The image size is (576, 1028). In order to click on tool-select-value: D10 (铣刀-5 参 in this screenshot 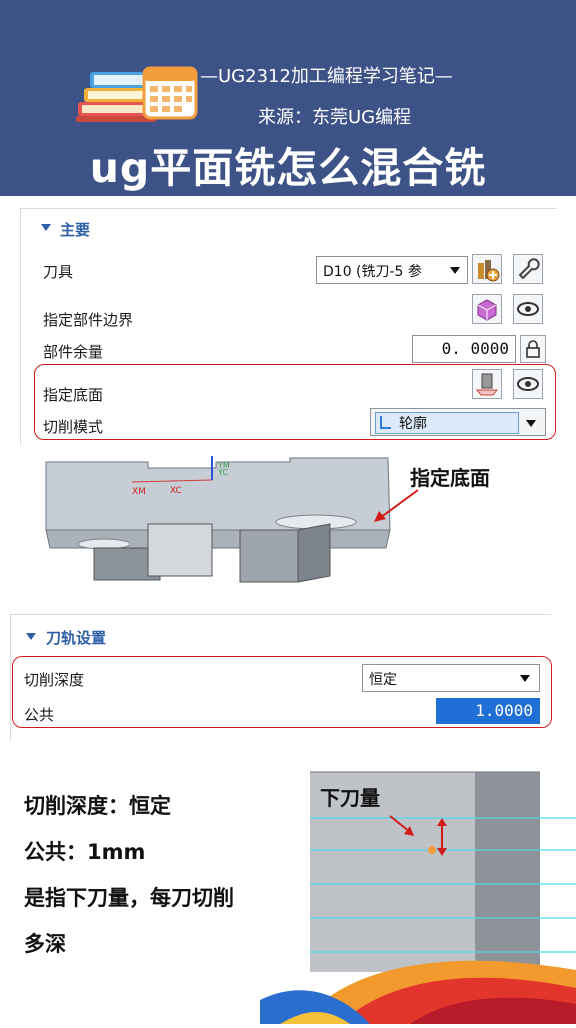, I will do `click(372, 272)`.